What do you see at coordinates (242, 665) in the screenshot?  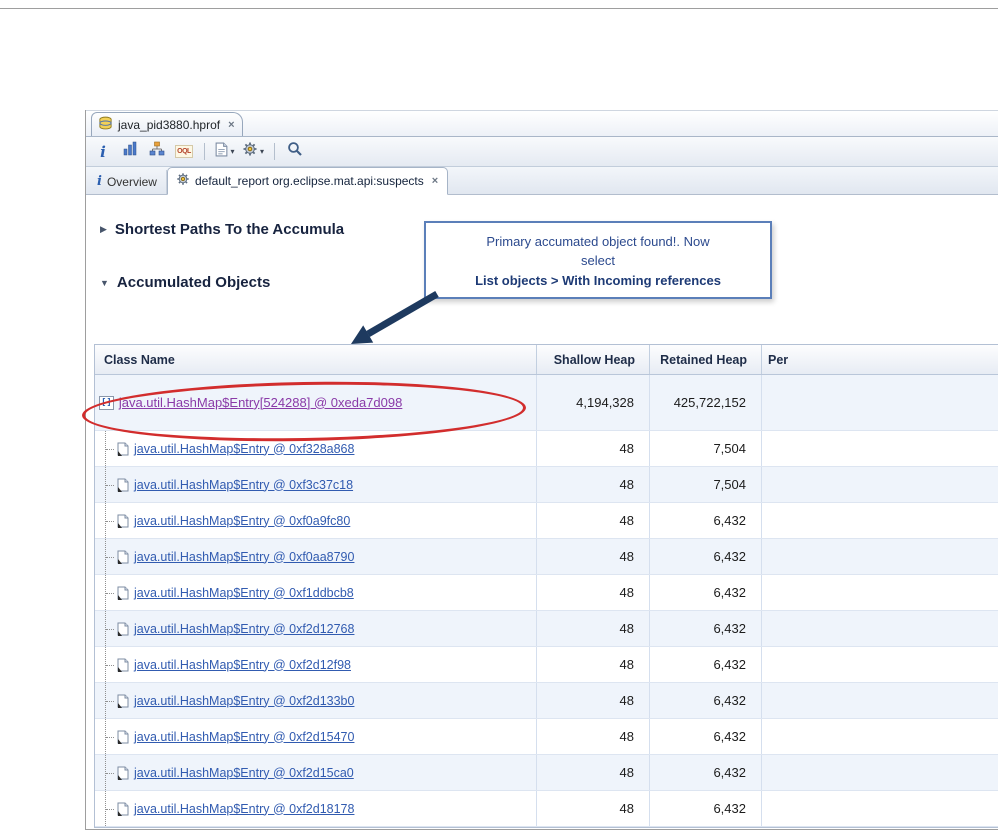 I see `class-name-link: java.util.HashMap$Entry @ 0xf2d12f98` at bounding box center [242, 665].